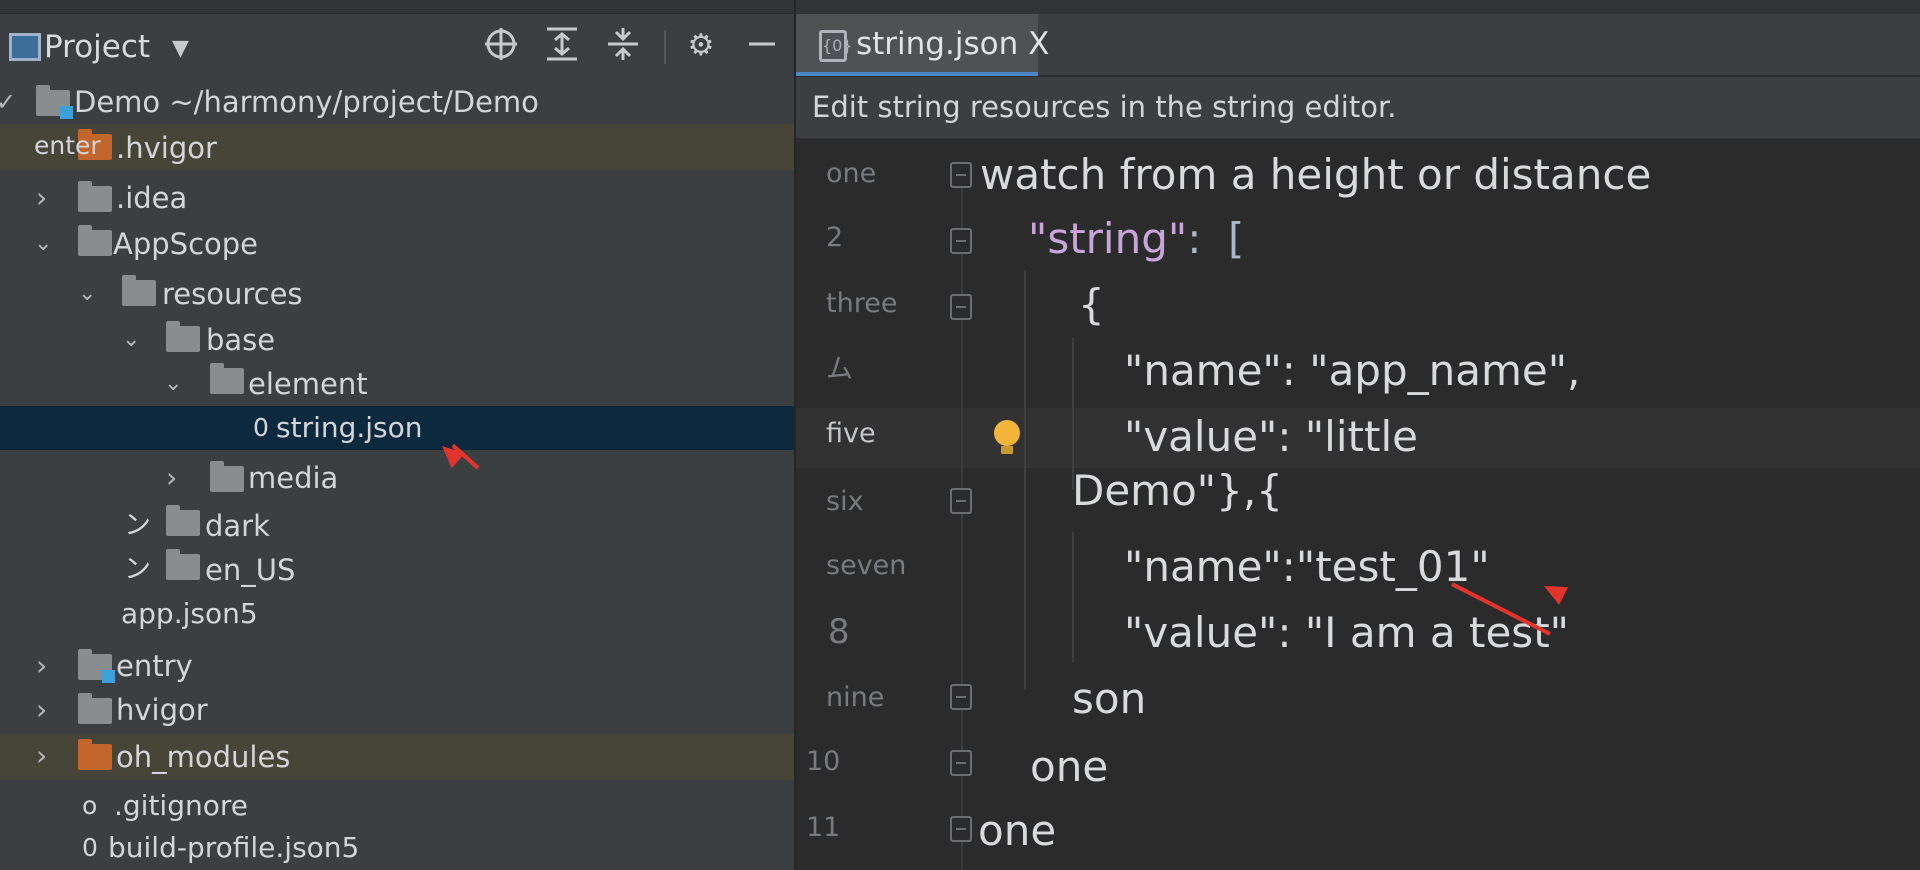 The width and height of the screenshot is (1920, 870). What do you see at coordinates (562, 46) in the screenshot?
I see `expand-all-icon` at bounding box center [562, 46].